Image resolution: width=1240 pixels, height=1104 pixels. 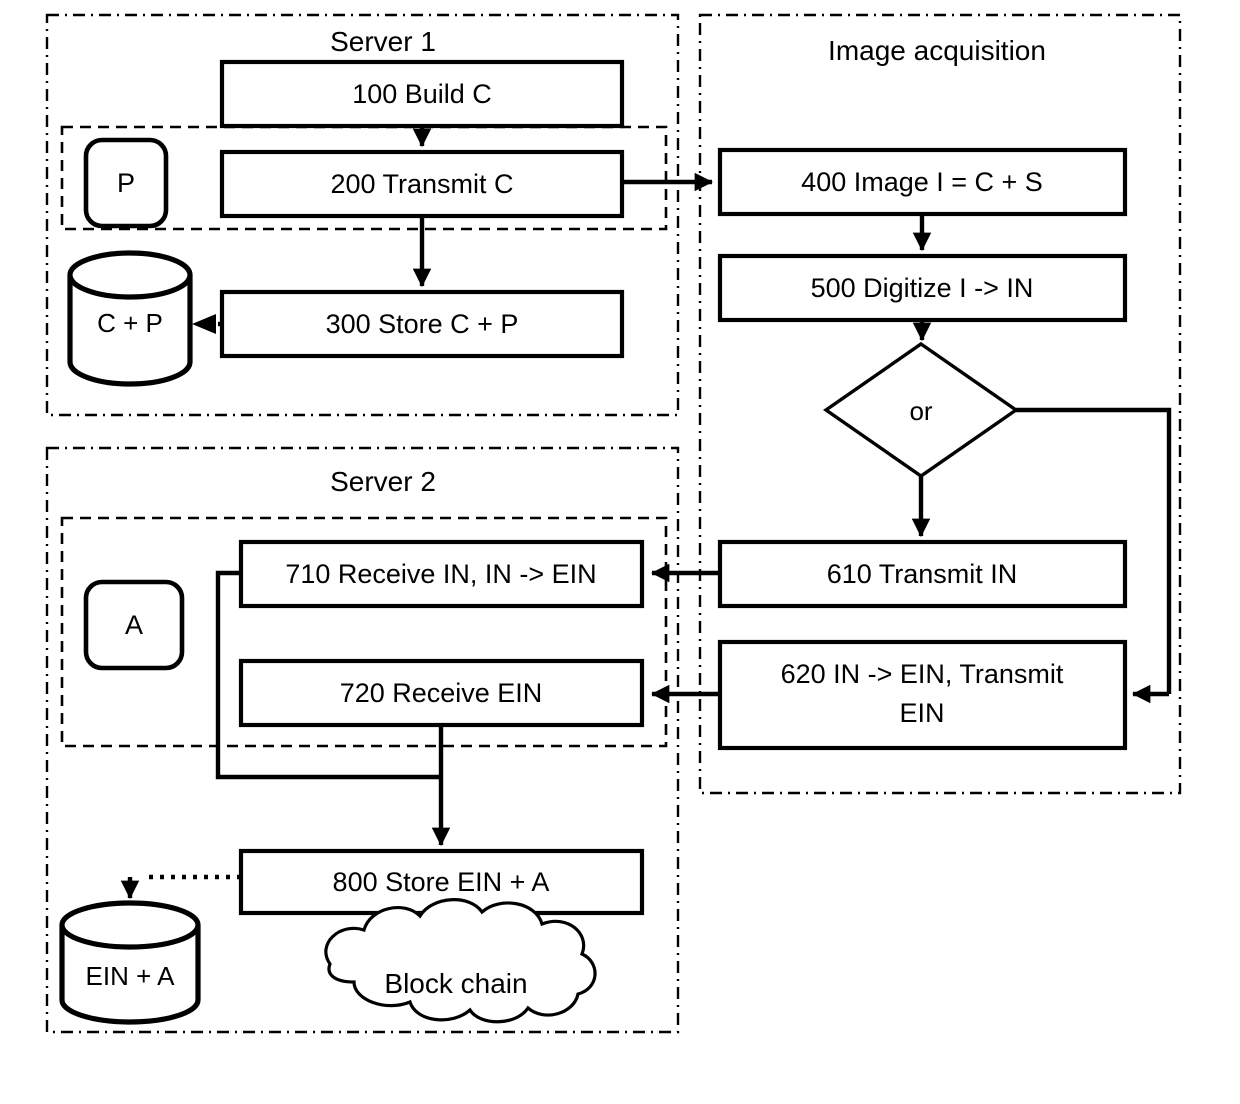 I want to click on process-box-400-label: 400 Image I = C + S, so click(x=922, y=182).